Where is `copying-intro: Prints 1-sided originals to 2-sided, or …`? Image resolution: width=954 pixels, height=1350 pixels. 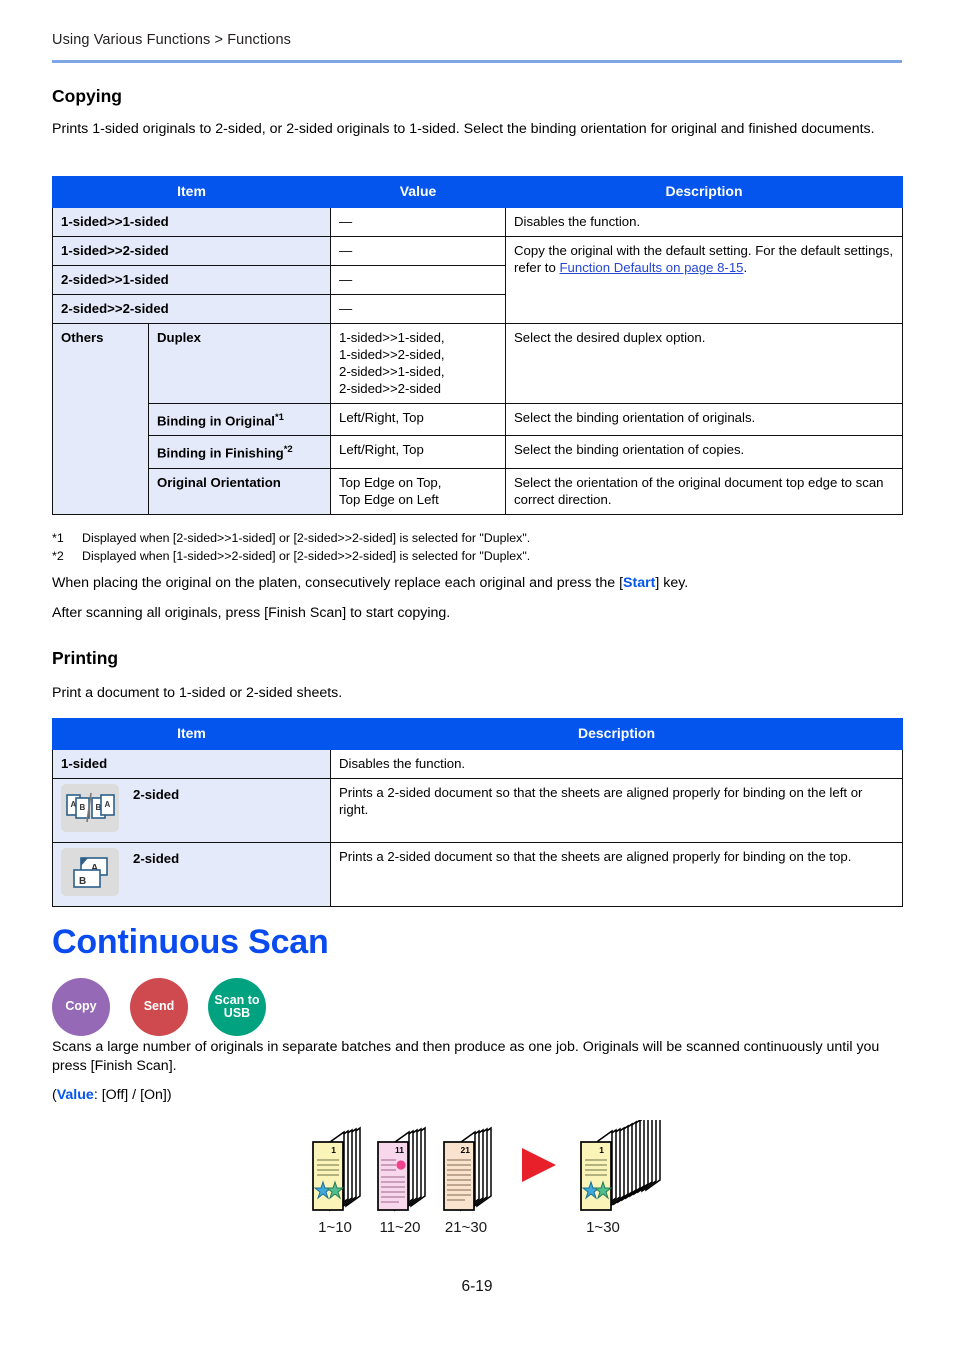 copying-intro: Prints 1-sided originals to 2-sided, or … is located at coordinates (463, 129).